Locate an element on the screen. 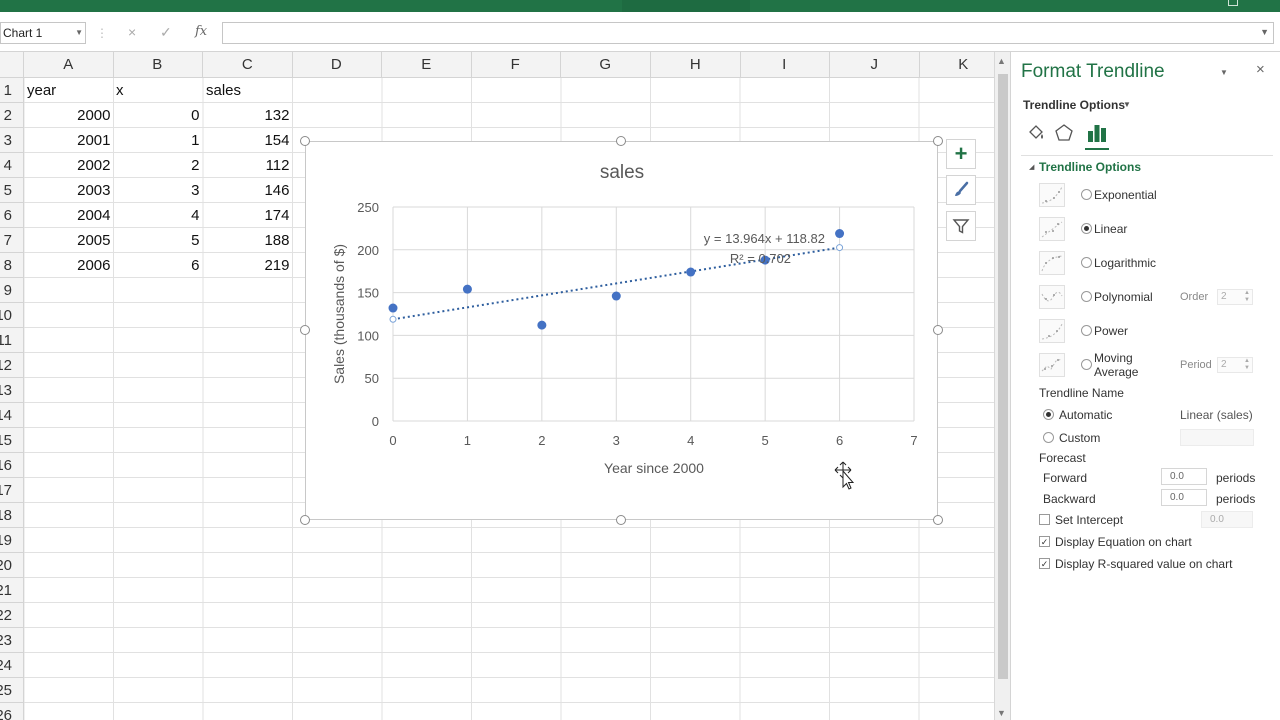 This screenshot has width=1280, height=720. backward-input: 0.0 is located at coordinates (1184, 497).